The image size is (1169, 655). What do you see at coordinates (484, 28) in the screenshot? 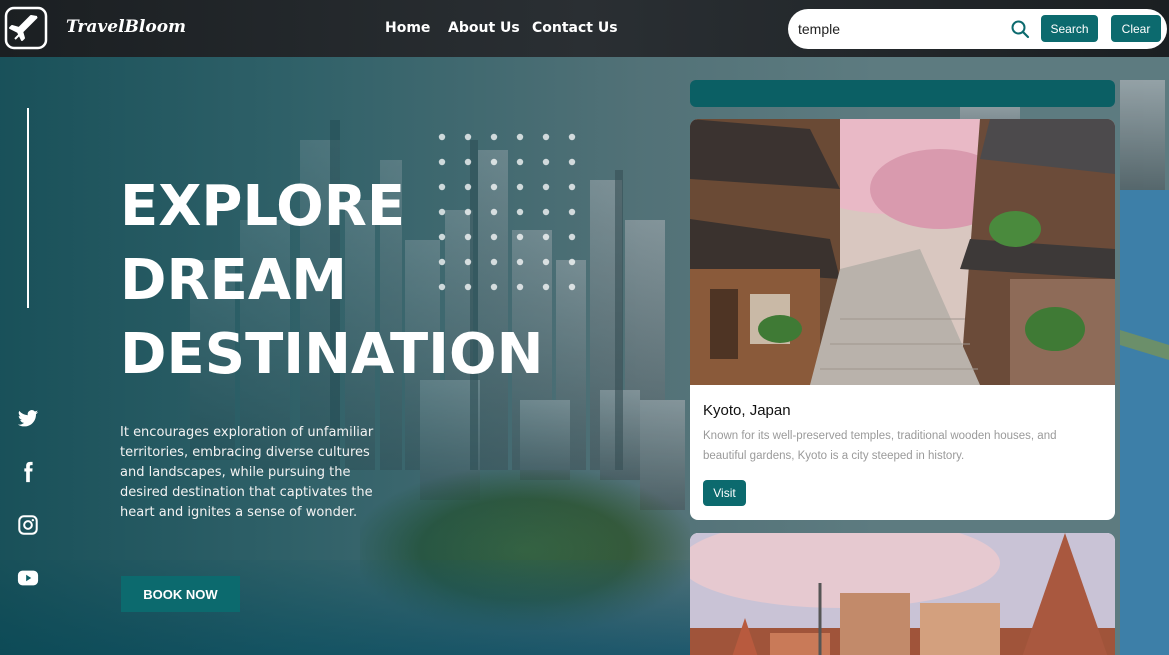
I see `nav-link-about: About Us` at bounding box center [484, 28].